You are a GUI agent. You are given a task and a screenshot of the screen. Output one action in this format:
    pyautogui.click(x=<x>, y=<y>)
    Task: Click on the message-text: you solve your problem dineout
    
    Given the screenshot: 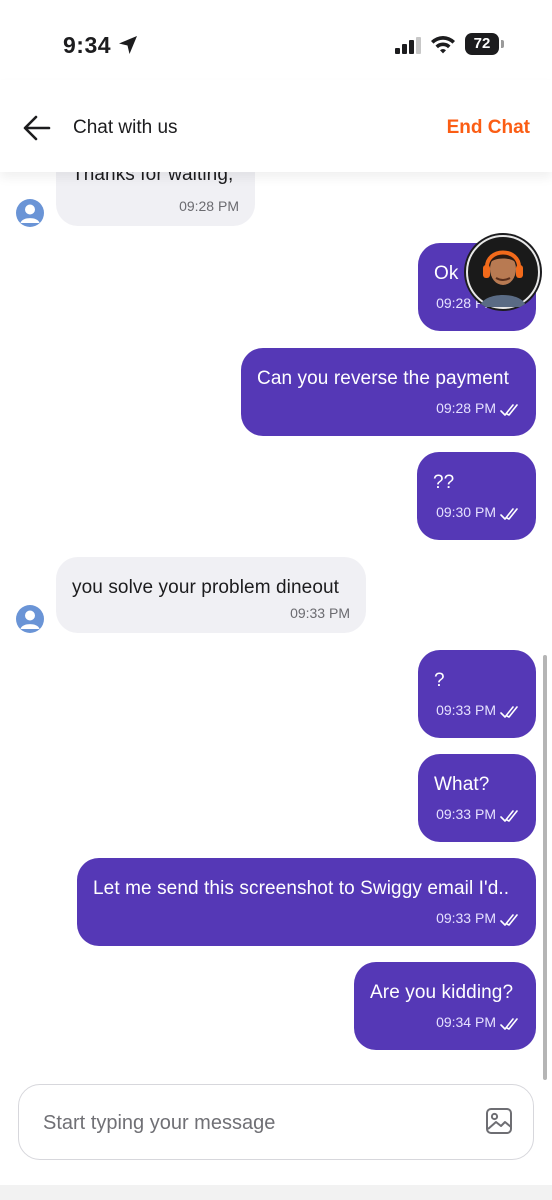 What is the action you would take?
    pyautogui.click(x=206, y=587)
    